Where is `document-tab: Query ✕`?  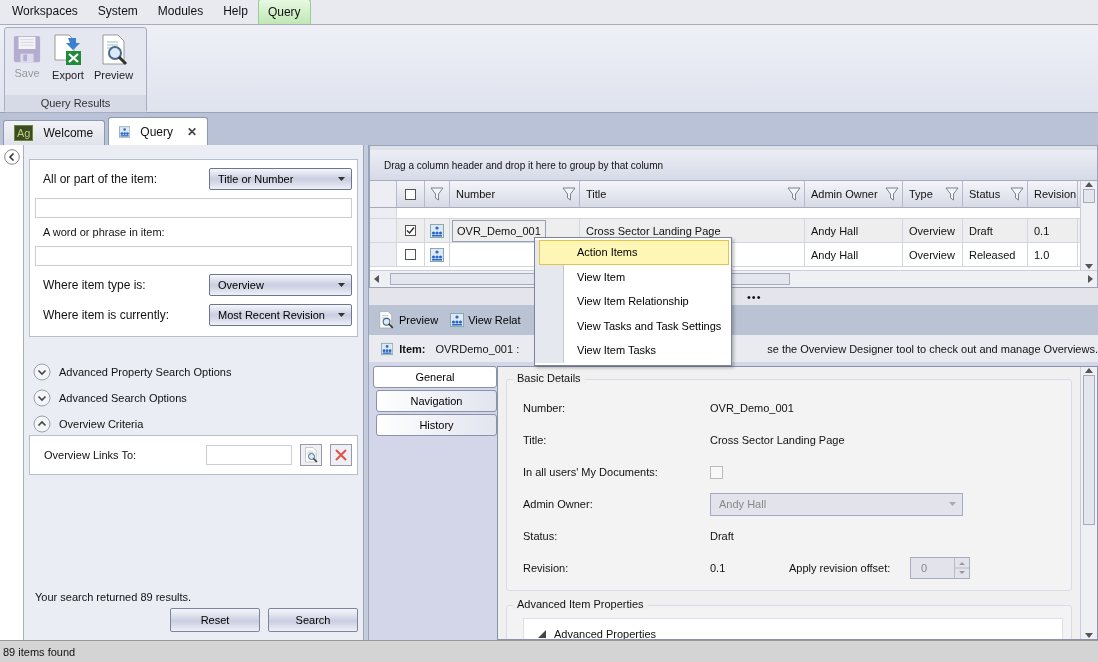 document-tab: Query ✕ is located at coordinates (158, 131).